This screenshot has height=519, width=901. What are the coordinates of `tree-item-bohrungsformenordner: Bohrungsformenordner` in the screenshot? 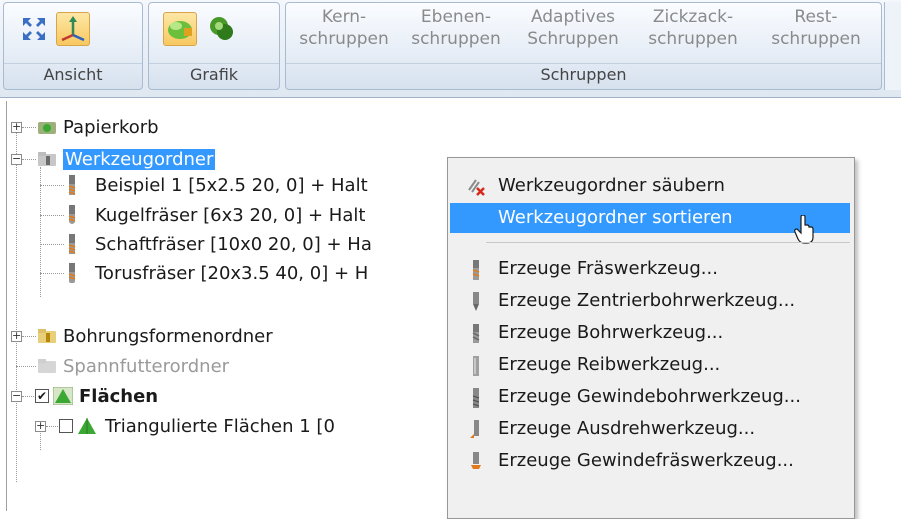 It's located at (155, 336).